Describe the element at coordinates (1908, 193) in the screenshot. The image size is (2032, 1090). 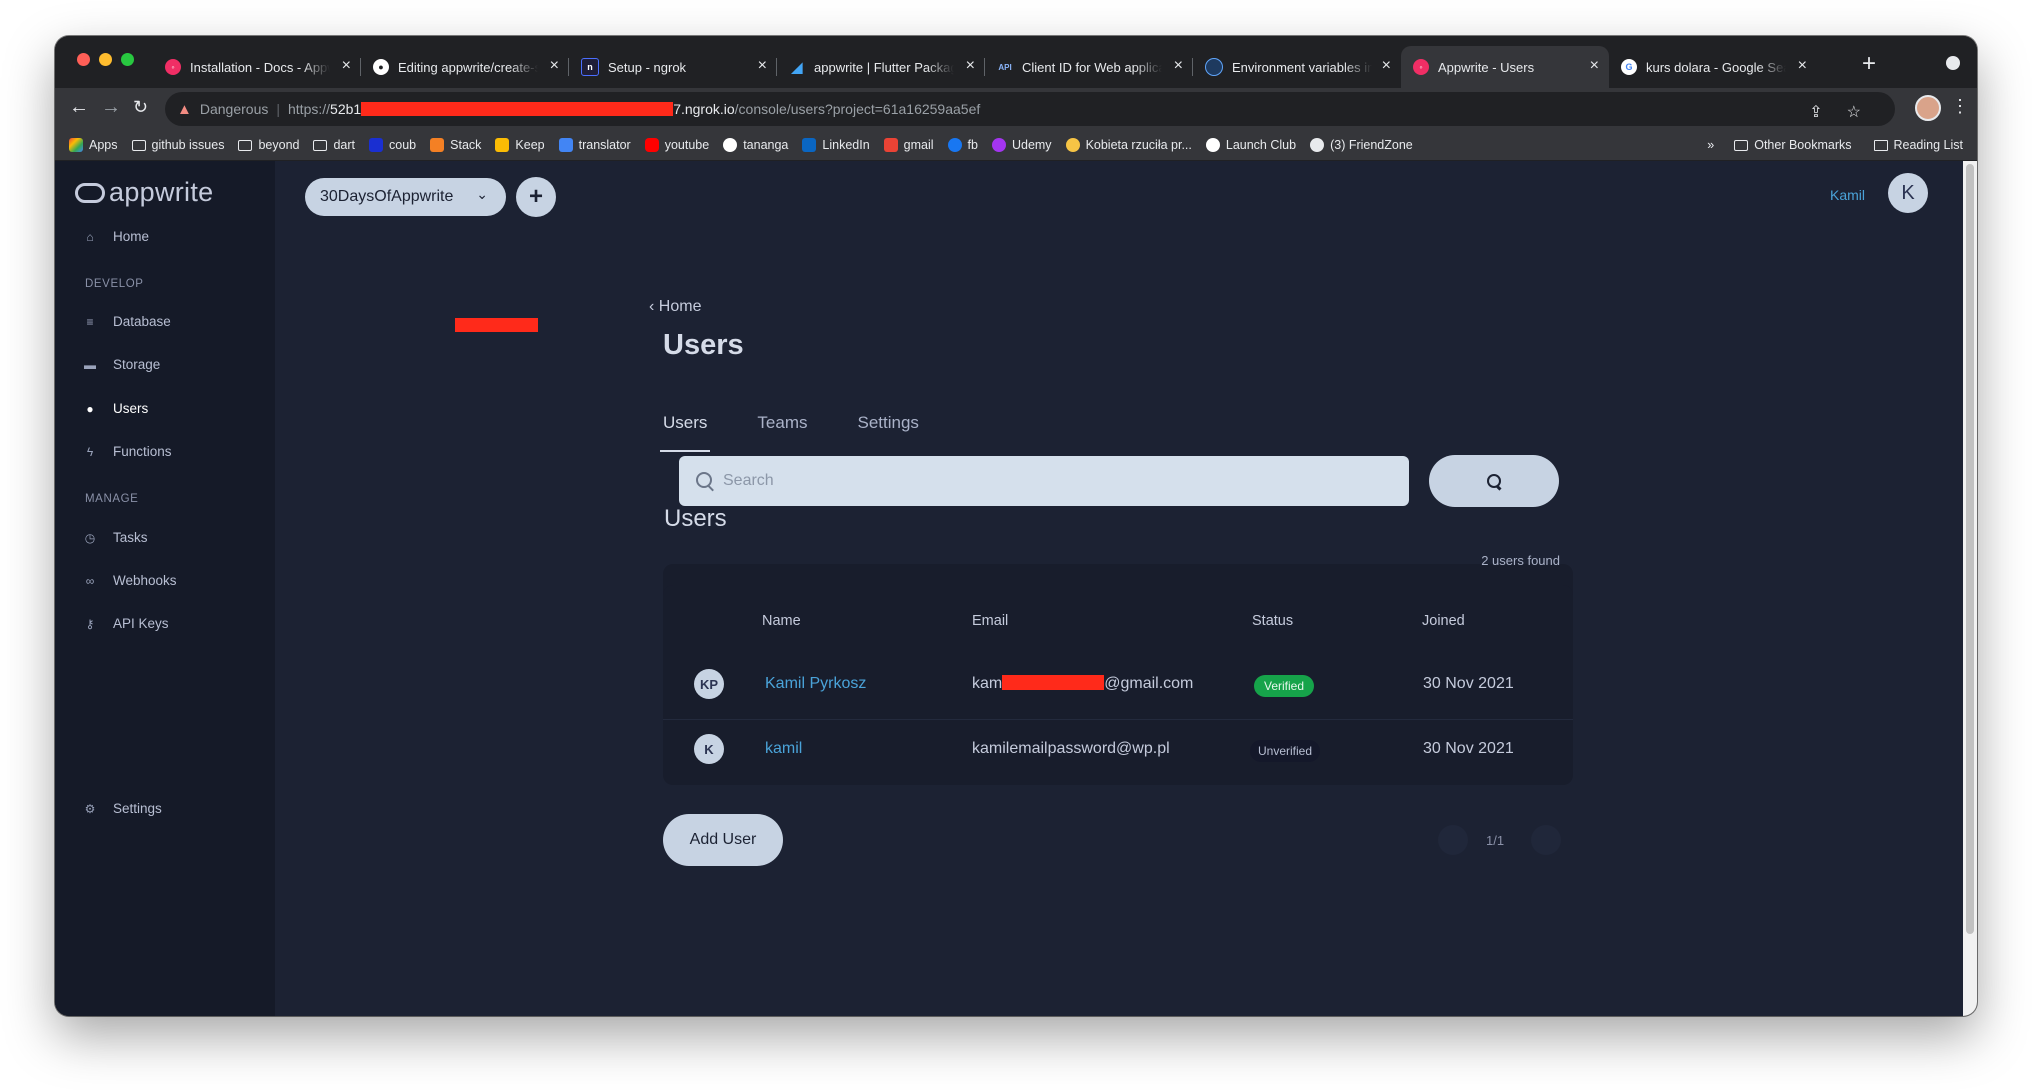
I see `user-avatar: K` at that location.